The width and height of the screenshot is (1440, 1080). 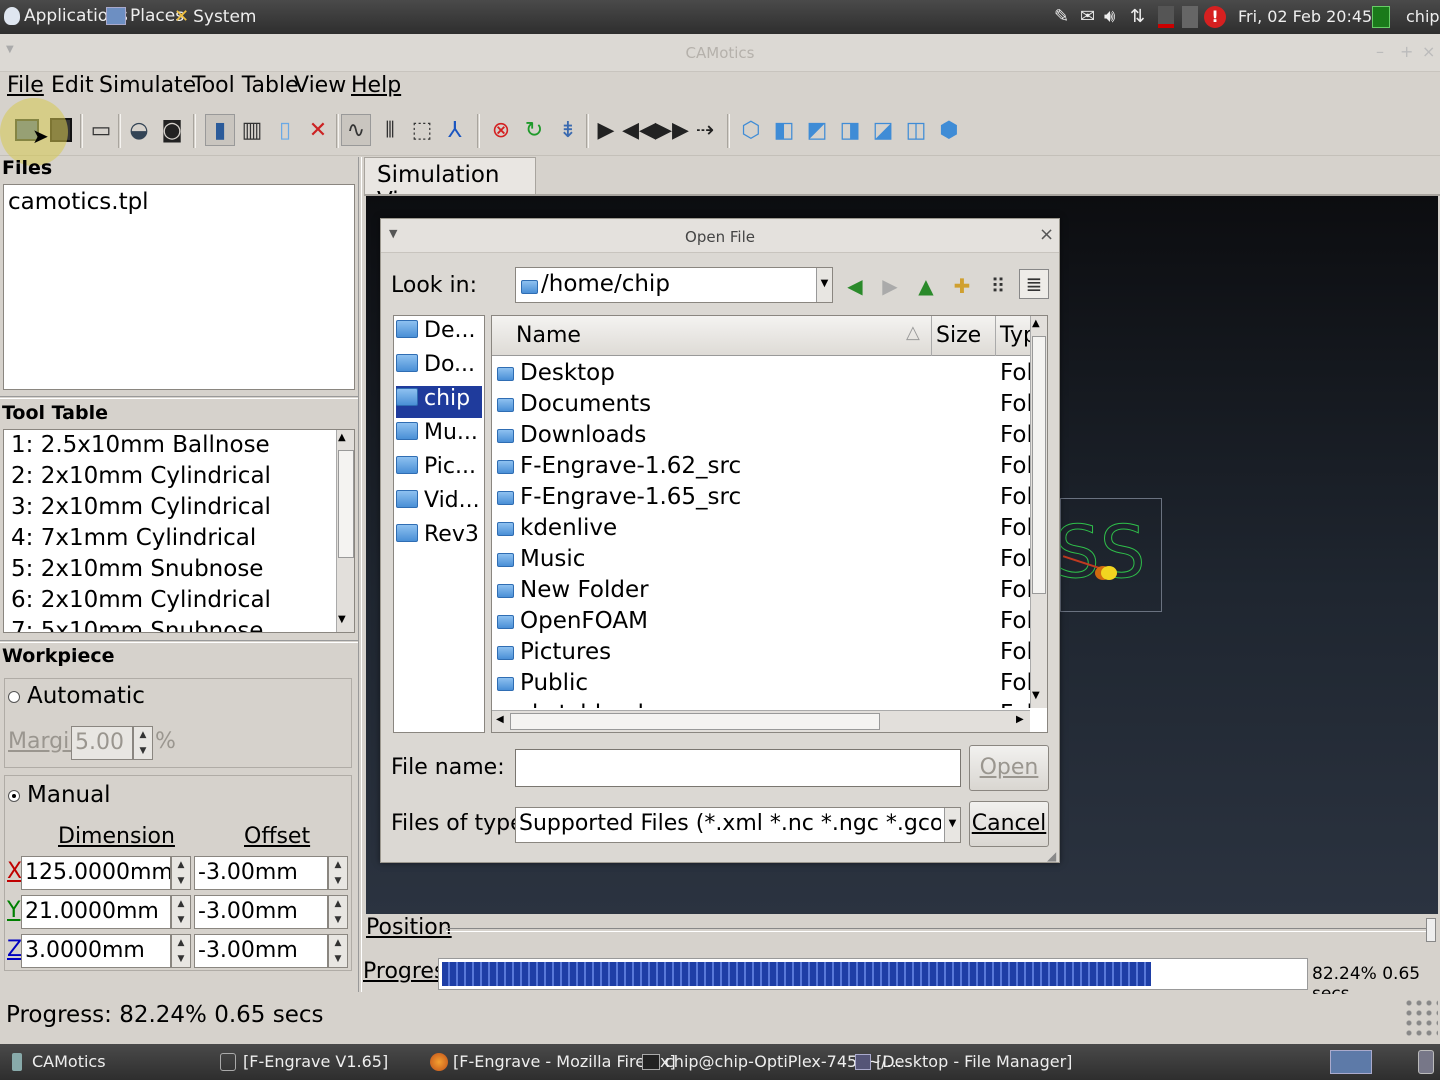 I want to click on scroll-left-icon: ◀, so click(x=500, y=719).